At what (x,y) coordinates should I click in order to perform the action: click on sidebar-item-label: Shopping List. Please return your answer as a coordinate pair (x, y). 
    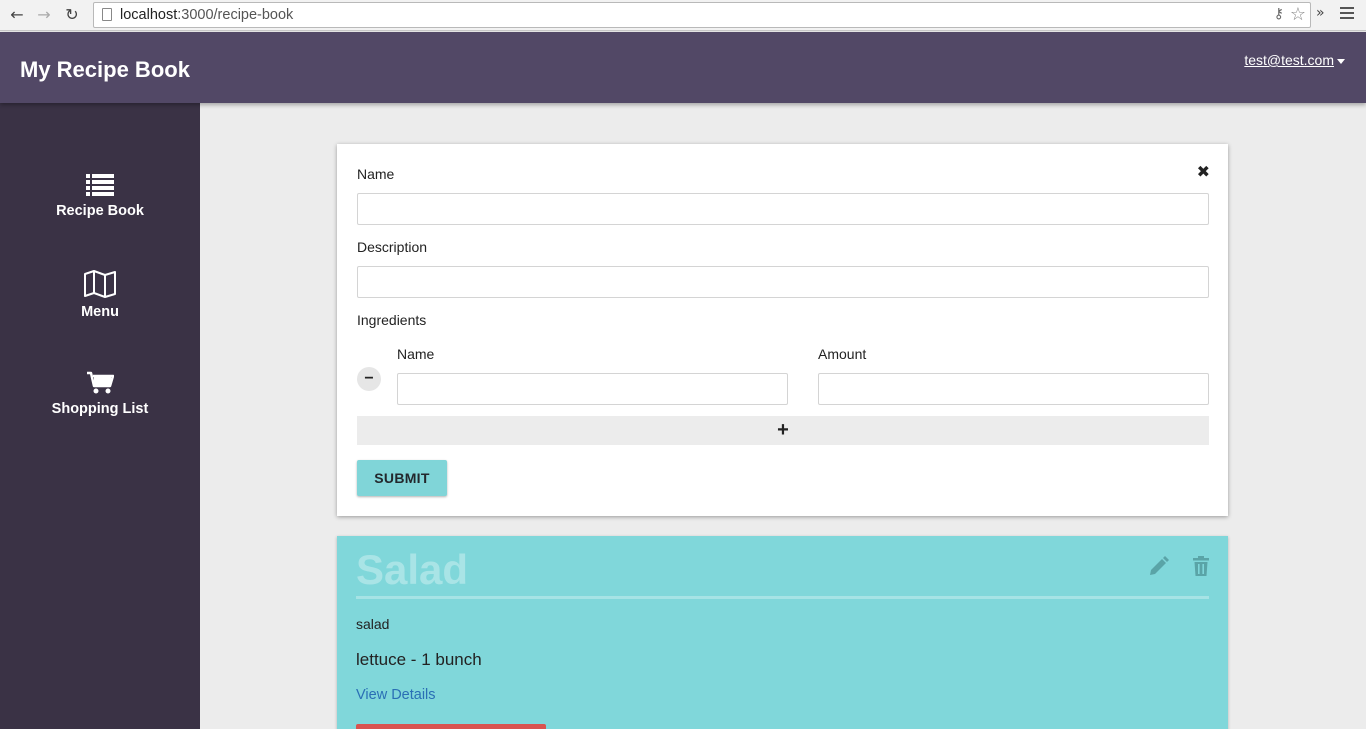
    Looking at the image, I should click on (100, 409).